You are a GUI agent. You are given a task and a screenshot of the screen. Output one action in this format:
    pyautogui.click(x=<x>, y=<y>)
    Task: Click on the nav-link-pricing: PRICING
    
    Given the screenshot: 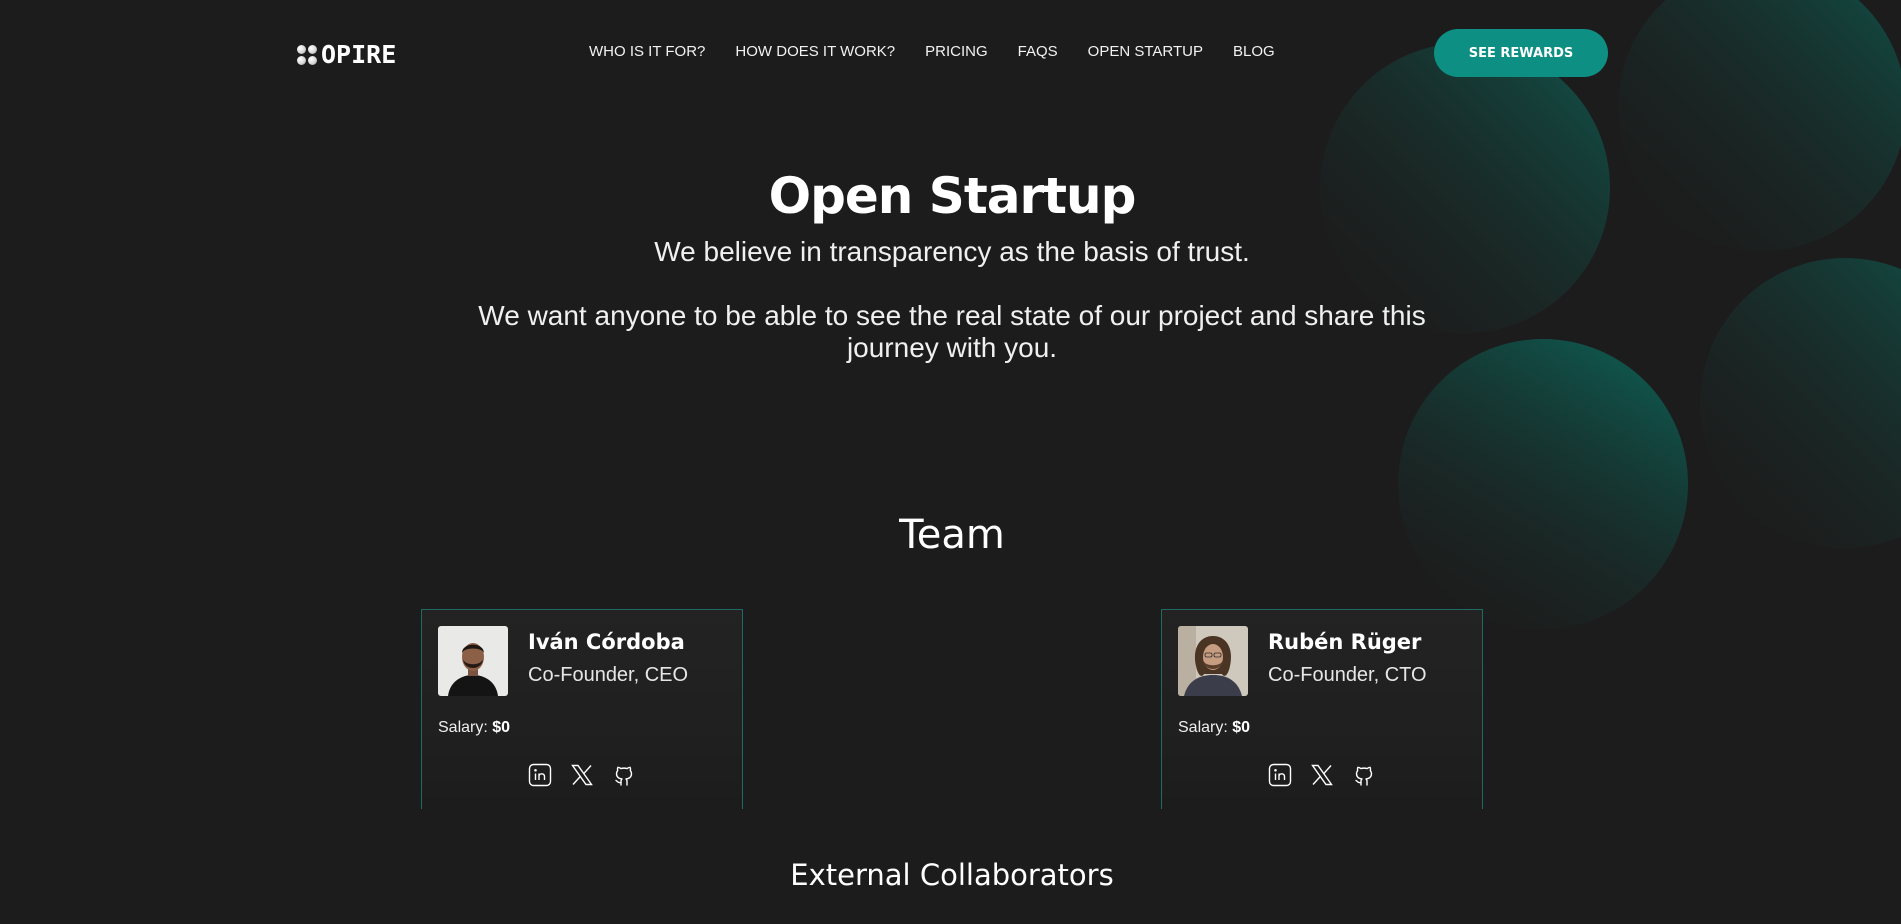 What is the action you would take?
    pyautogui.click(x=956, y=51)
    